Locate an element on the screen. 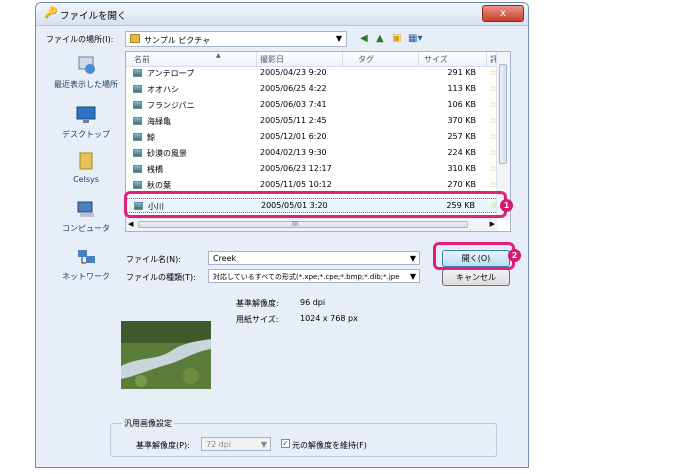 This screenshot has height=474, width=696. scroll-right-icon: ▶ is located at coordinates (492, 224).